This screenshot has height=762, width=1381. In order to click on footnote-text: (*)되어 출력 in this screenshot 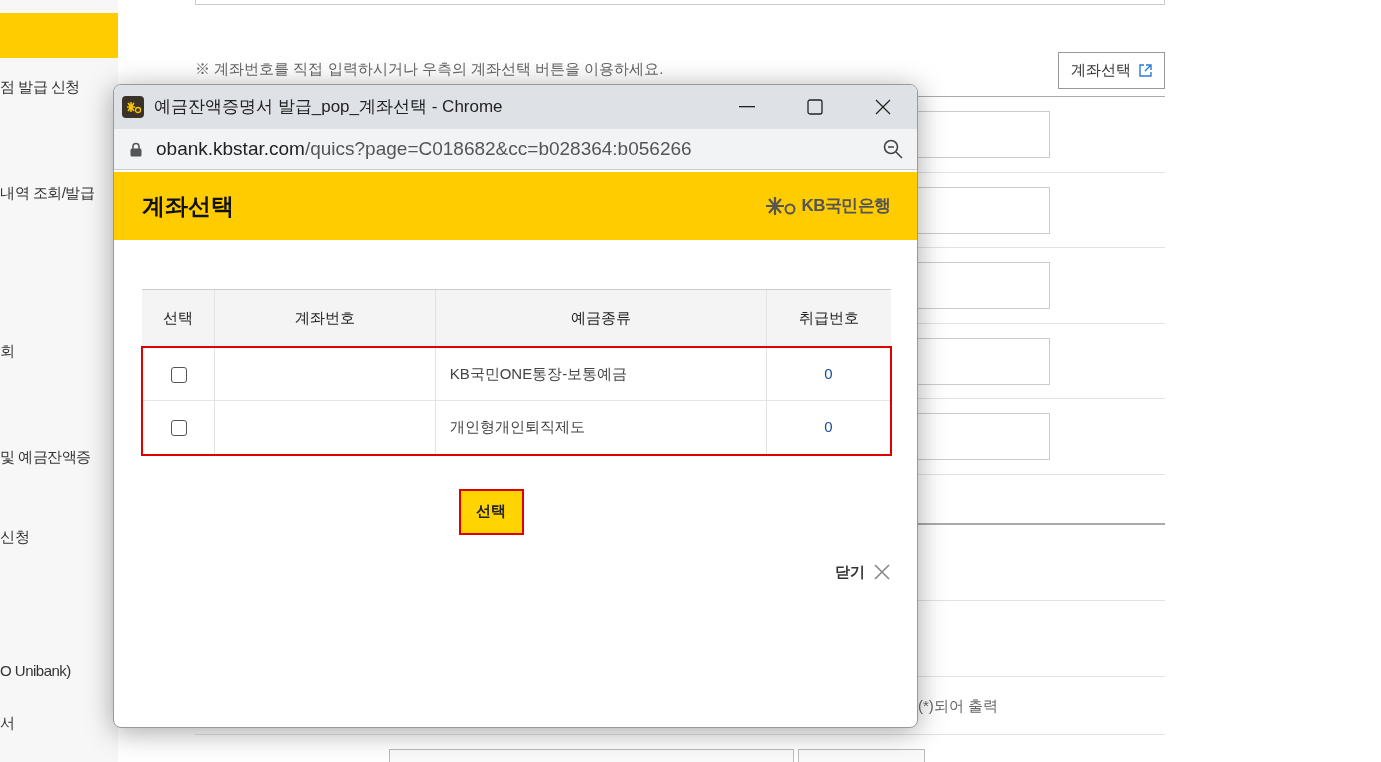, I will do `click(958, 705)`.